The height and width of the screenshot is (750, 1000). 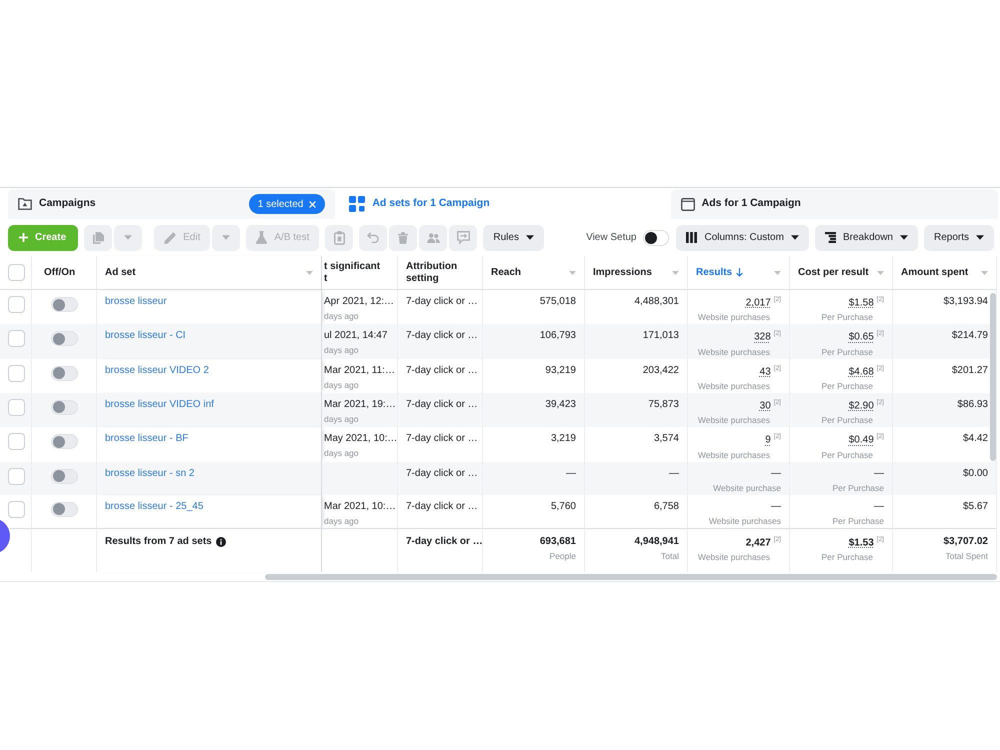 What do you see at coordinates (60, 272) in the screenshot?
I see `column-header: Off/On` at bounding box center [60, 272].